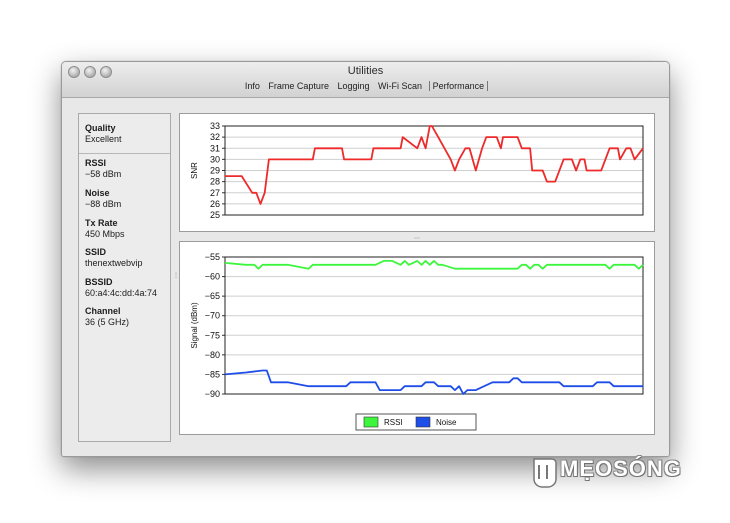 Image resolution: width=730 pixels, height=523 pixels. I want to click on sidebar-divider, so click(124, 153).